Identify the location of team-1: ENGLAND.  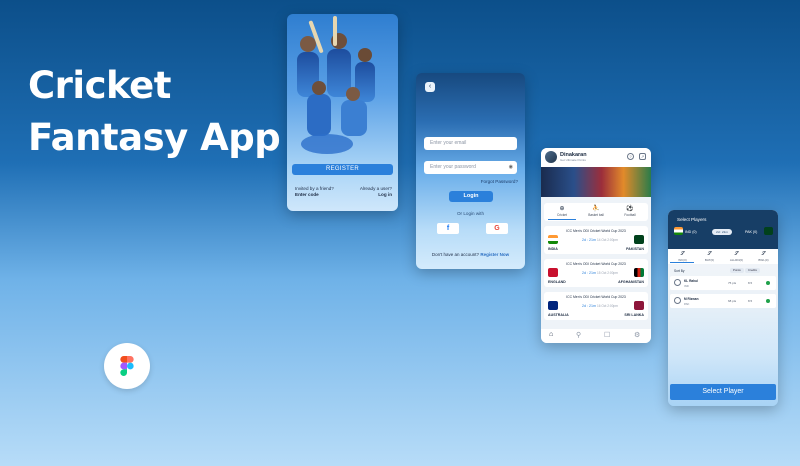
(557, 282).